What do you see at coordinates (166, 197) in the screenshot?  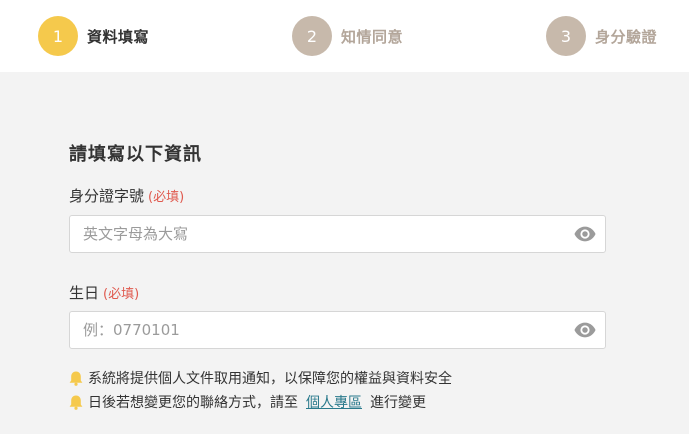 I see `id-number-required-tag: (必填)` at bounding box center [166, 197].